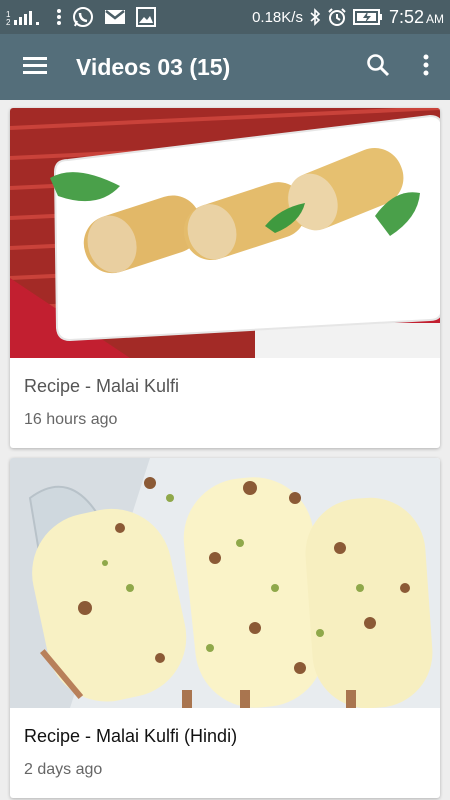  What do you see at coordinates (71, 419) in the screenshot?
I see `video-timestamp: 16 hours ago` at bounding box center [71, 419].